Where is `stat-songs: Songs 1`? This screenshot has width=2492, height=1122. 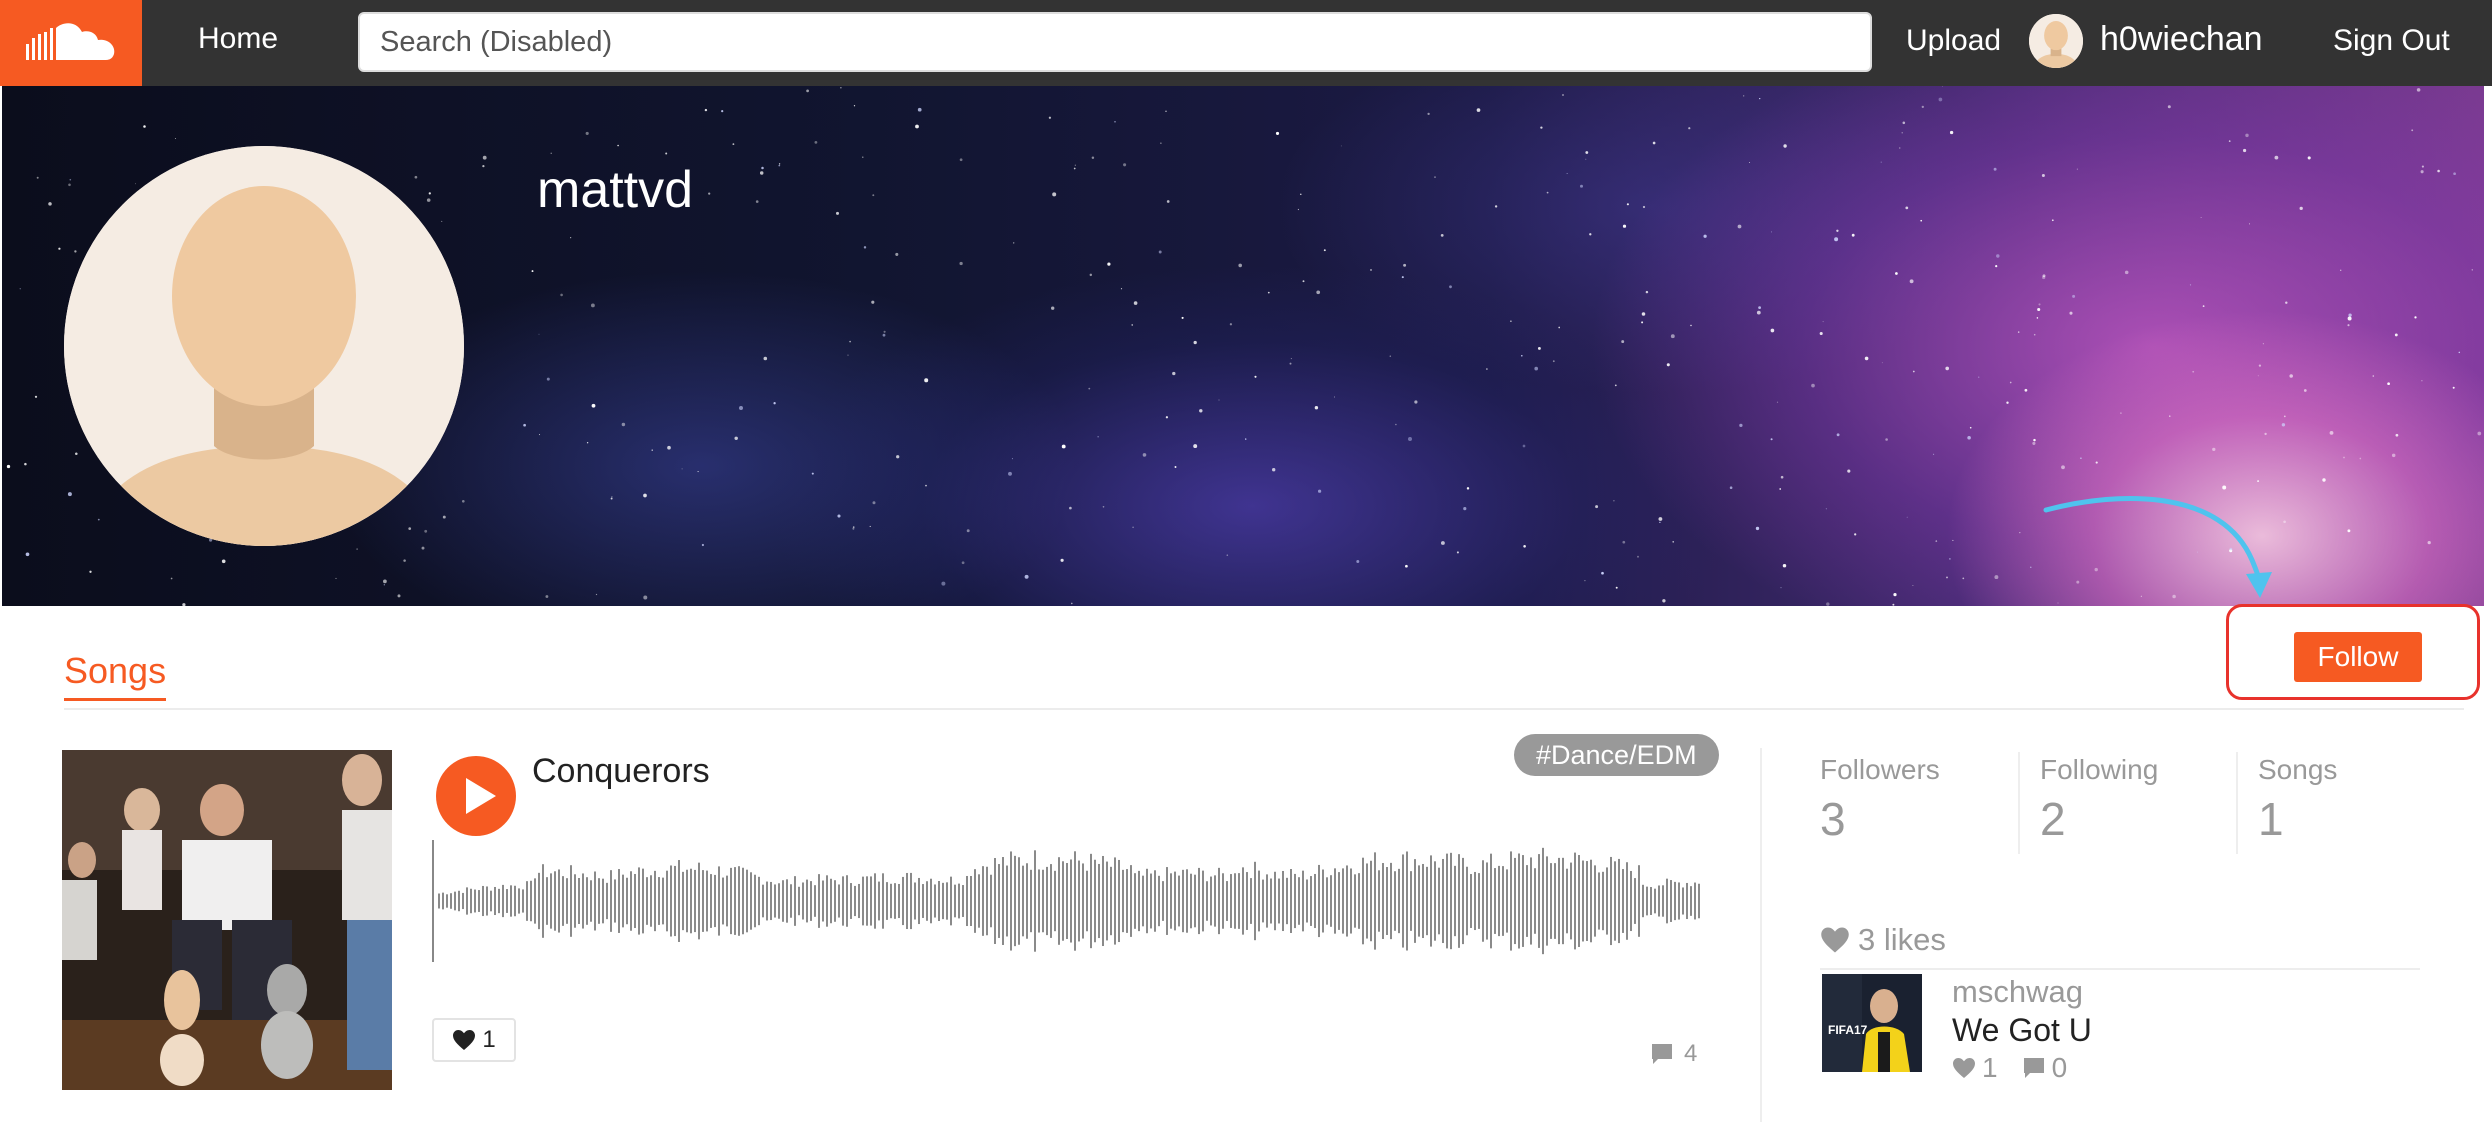 stat-songs: Songs 1 is located at coordinates (2297, 804).